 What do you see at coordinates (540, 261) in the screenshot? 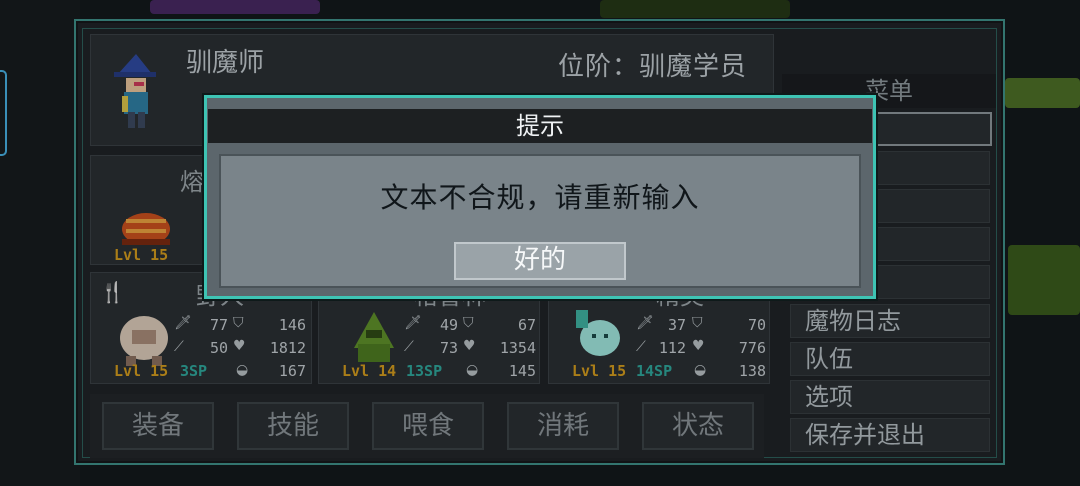
I see `ok-button: 好的` at bounding box center [540, 261].